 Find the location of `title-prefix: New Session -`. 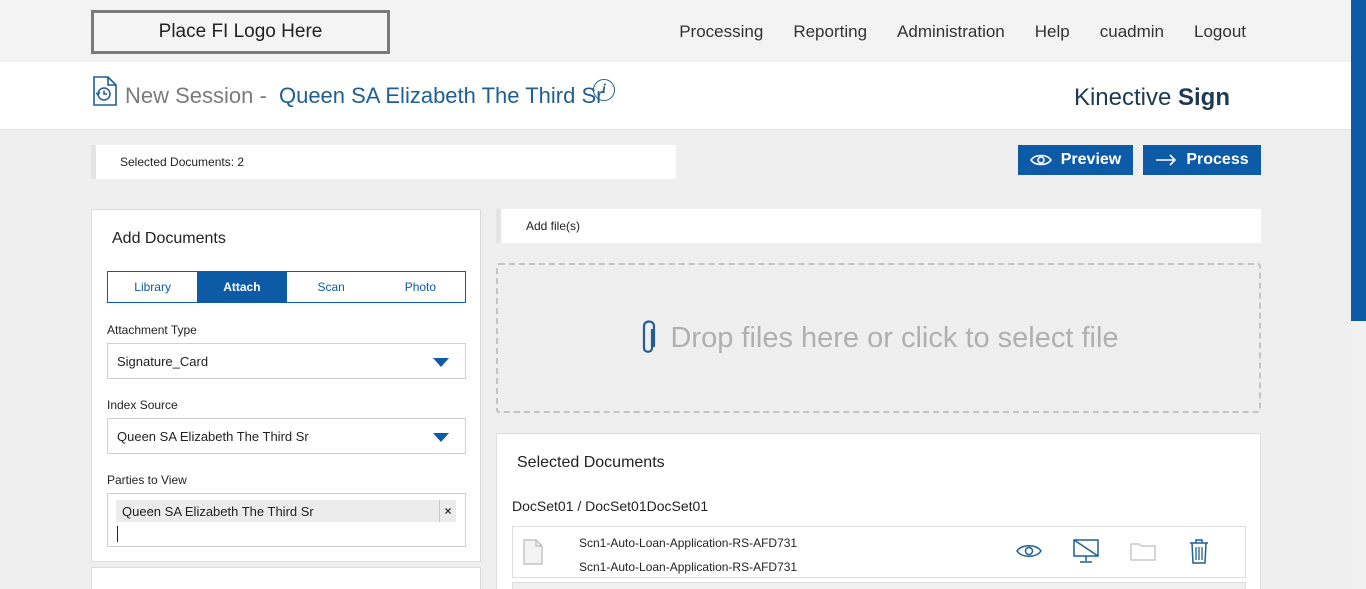

title-prefix: New Session - is located at coordinates (196, 95).